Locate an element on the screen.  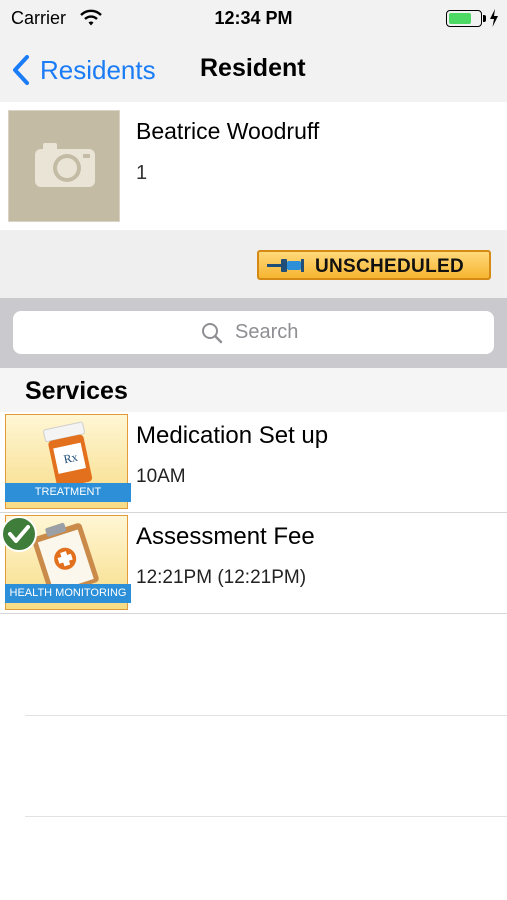
status-time: 12:34 PM is located at coordinates (253, 18).